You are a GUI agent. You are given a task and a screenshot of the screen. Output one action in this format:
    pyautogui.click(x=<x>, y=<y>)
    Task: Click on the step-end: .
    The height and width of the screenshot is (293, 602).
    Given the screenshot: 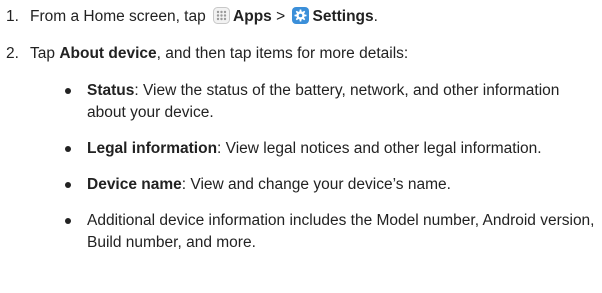 What is the action you would take?
    pyautogui.click(x=375, y=16)
    